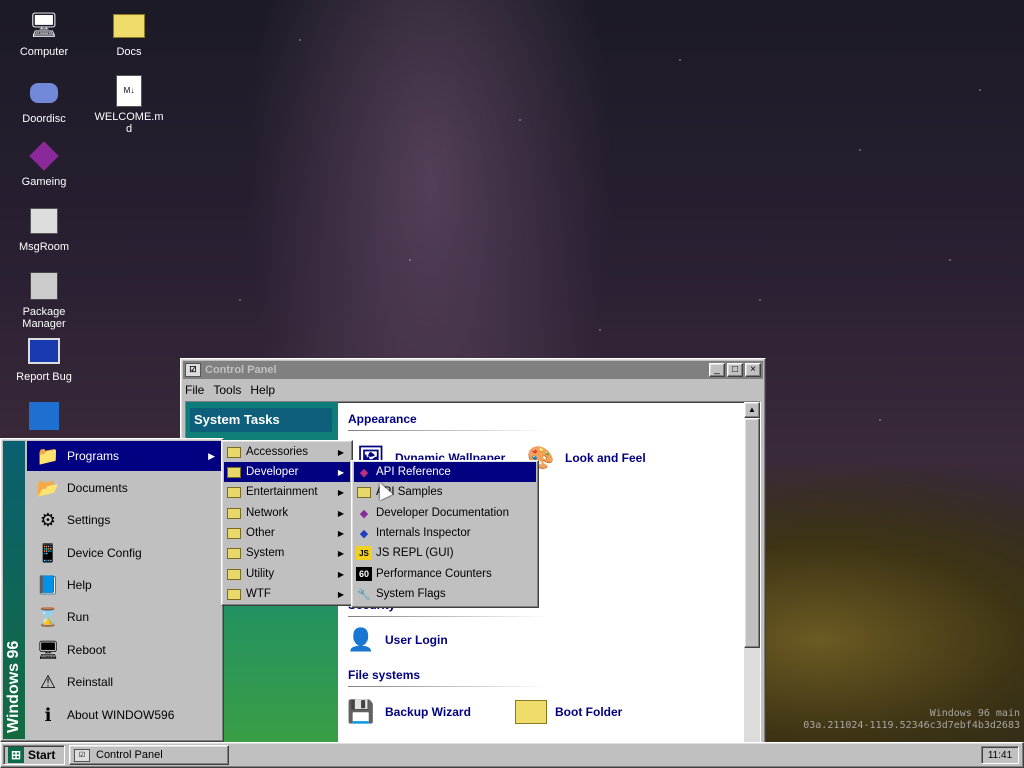 This screenshot has height=768, width=1024. I want to click on programs-item-label: Accessories, so click(277, 452).